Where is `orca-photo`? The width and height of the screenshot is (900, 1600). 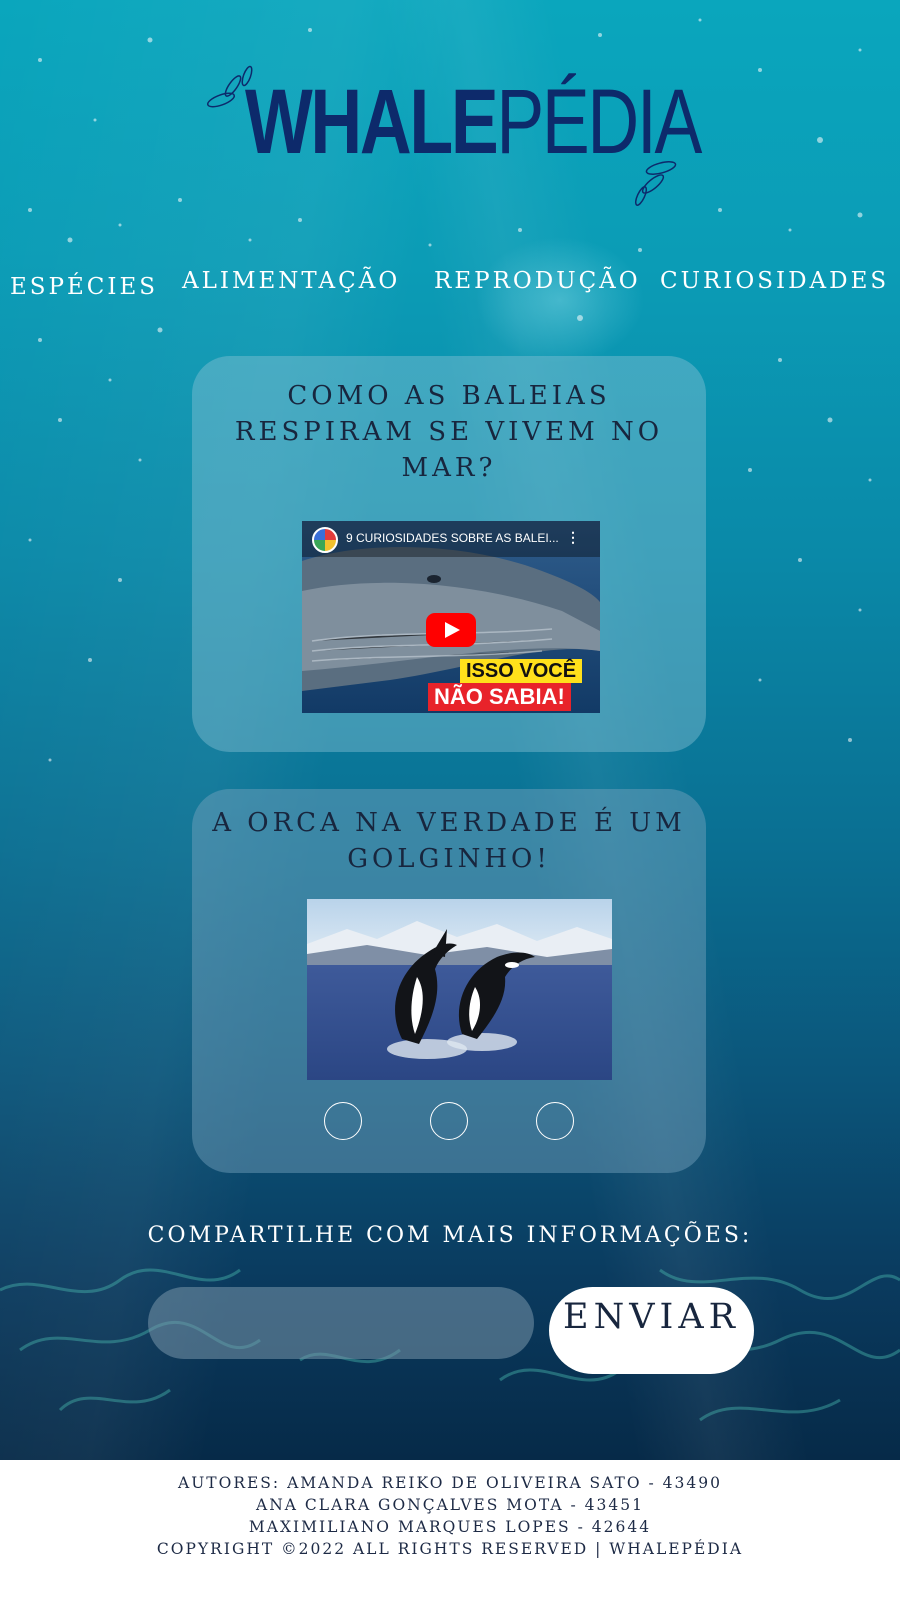 orca-photo is located at coordinates (459, 989).